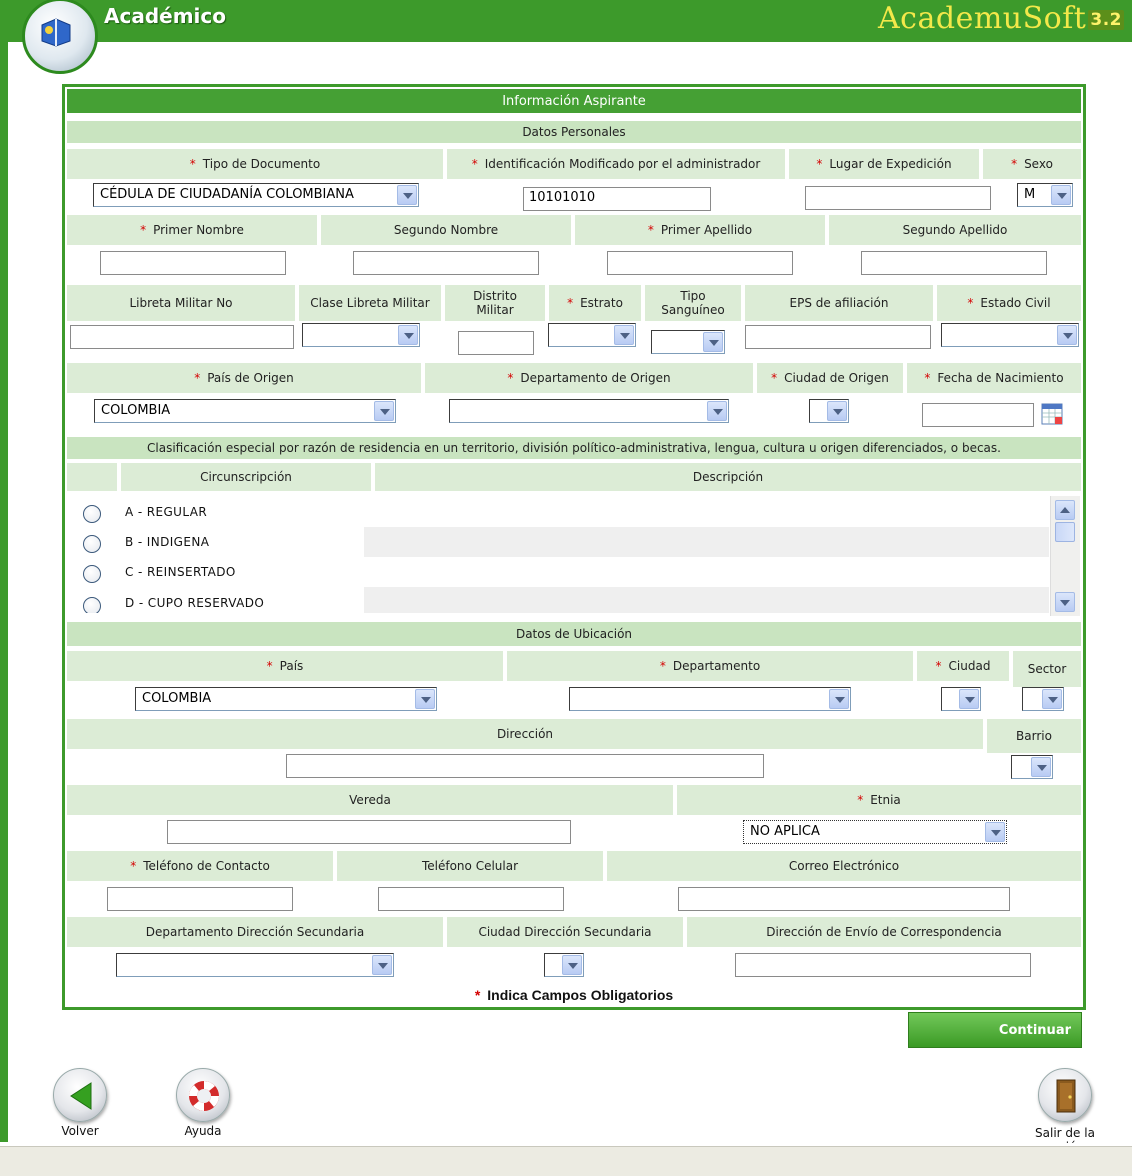 This screenshot has height=1176, width=1132. What do you see at coordinates (592, 335) in the screenshot?
I see `estrato-select` at bounding box center [592, 335].